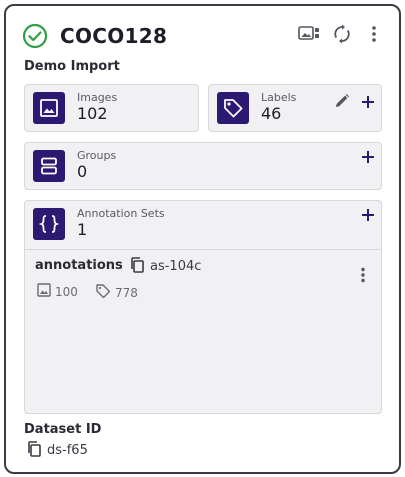 The width and height of the screenshot is (405, 477). I want to click on add-group-button, so click(368, 158).